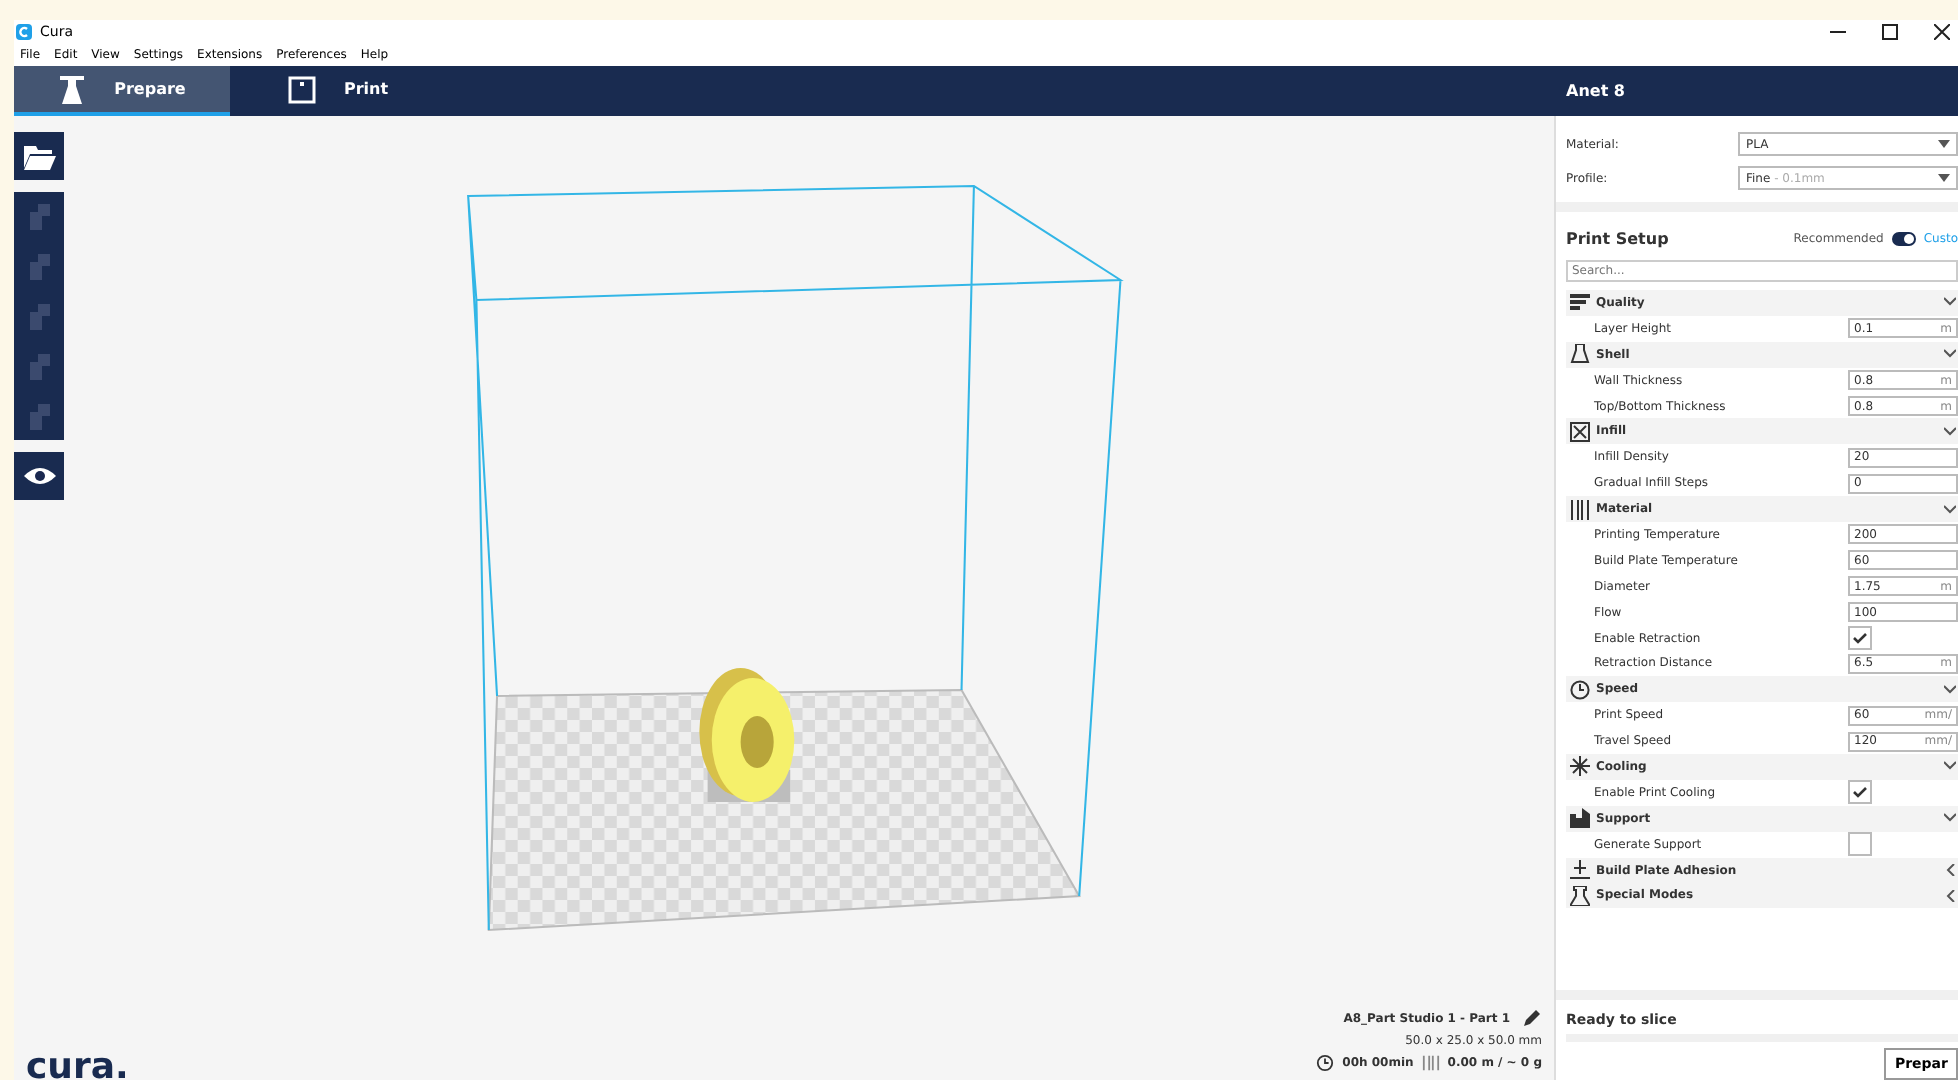  What do you see at coordinates (747, 735) in the screenshot?
I see `ring-model` at bounding box center [747, 735].